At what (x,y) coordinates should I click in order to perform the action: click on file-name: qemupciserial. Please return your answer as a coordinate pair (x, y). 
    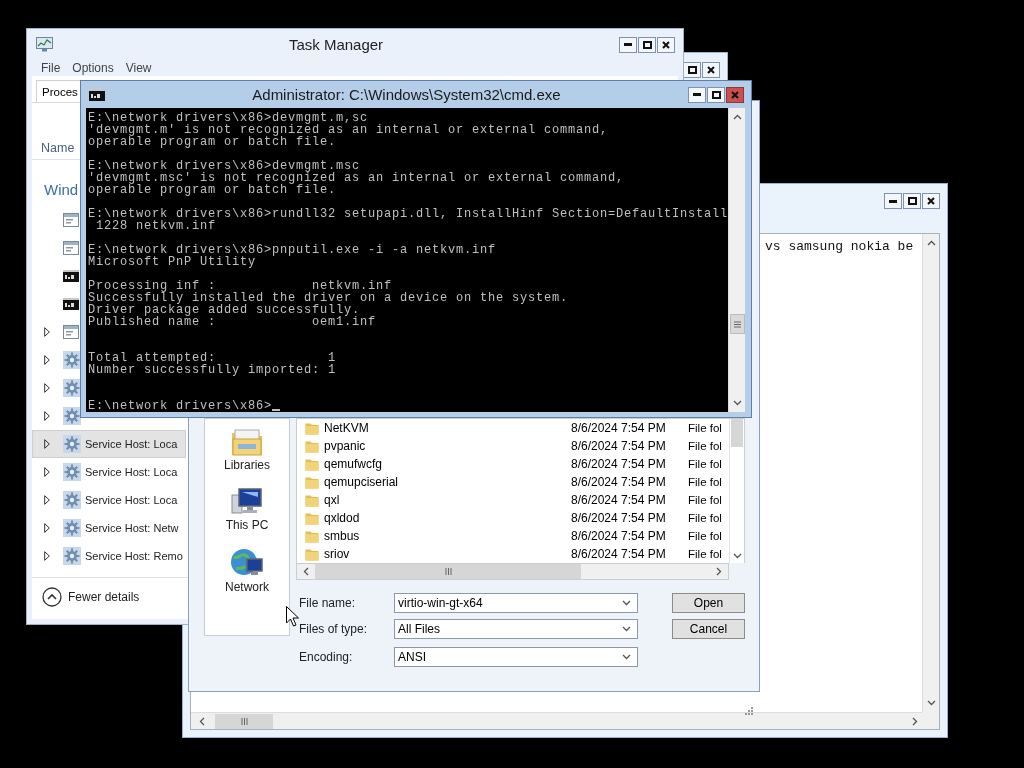
    Looking at the image, I should click on (447, 482).